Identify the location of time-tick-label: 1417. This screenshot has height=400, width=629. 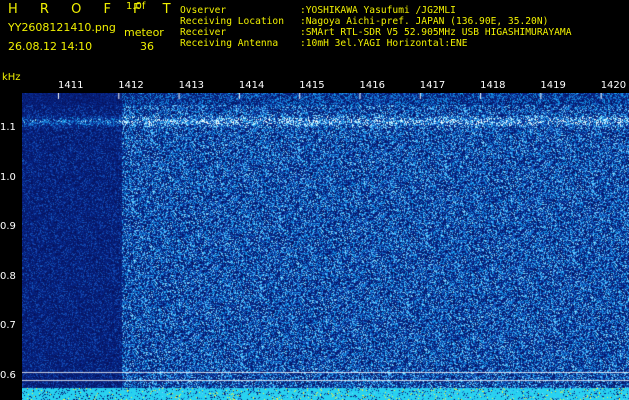
(432, 85).